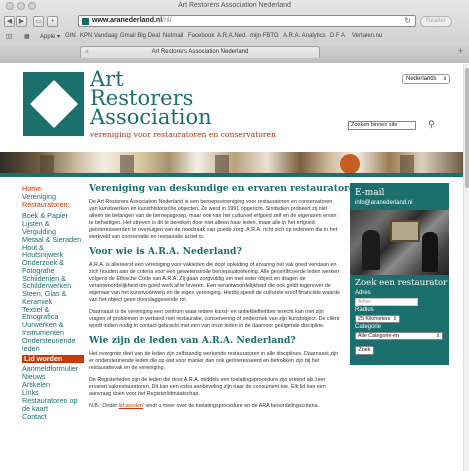 Image resolution: width=469 pixels, height=471 pixels. What do you see at coordinates (264, 36) in the screenshot?
I see `bookmark-item: mijn FBTO` at bounding box center [264, 36].